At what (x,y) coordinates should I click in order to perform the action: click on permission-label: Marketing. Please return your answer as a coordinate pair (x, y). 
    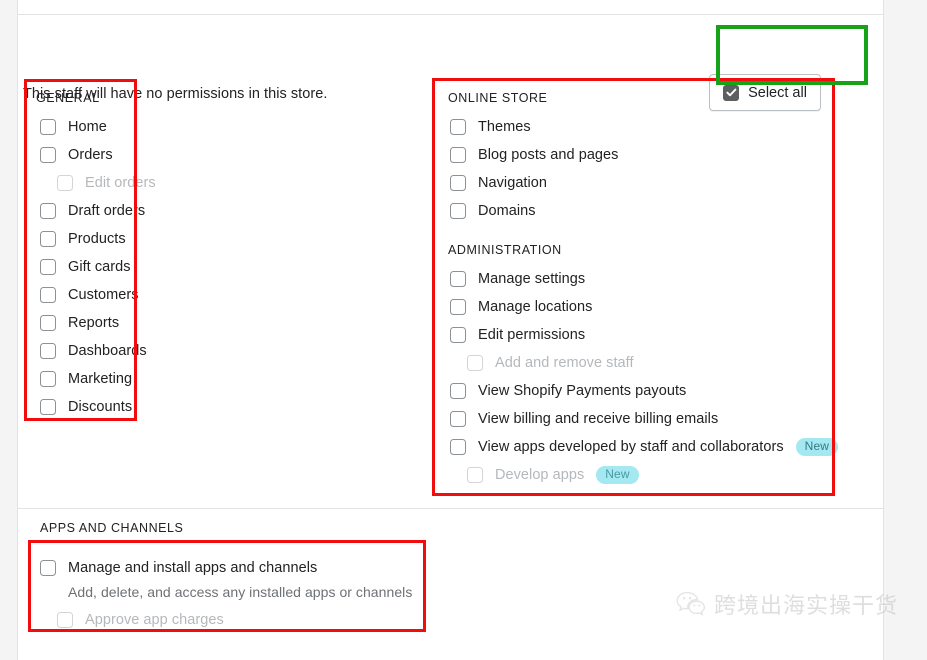
    Looking at the image, I should click on (100, 379).